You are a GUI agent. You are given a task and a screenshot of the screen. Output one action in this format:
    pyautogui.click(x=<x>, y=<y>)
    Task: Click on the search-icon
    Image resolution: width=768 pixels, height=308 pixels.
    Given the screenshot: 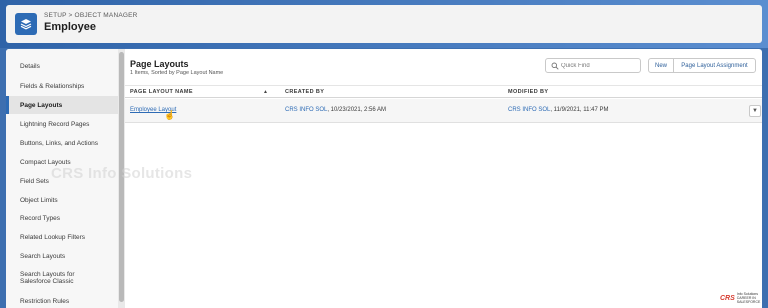 What is the action you would take?
    pyautogui.click(x=555, y=66)
    